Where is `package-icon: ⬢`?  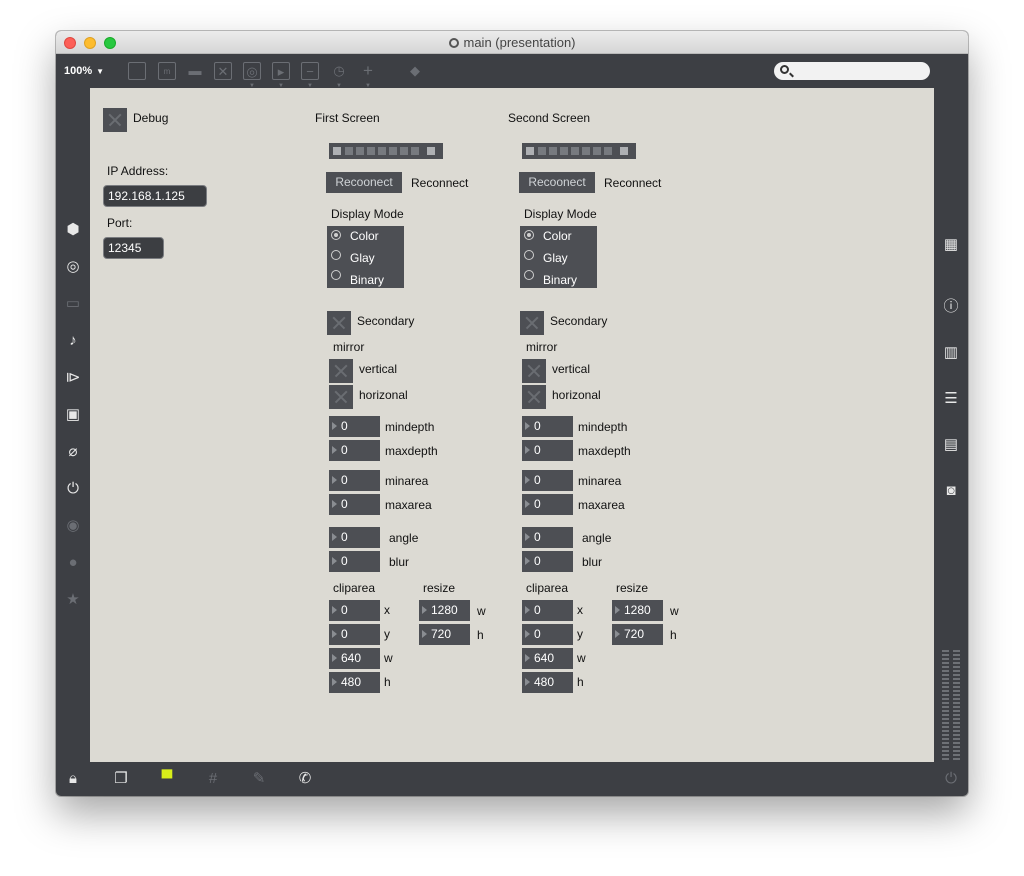 package-icon: ⬢ is located at coordinates (73, 230).